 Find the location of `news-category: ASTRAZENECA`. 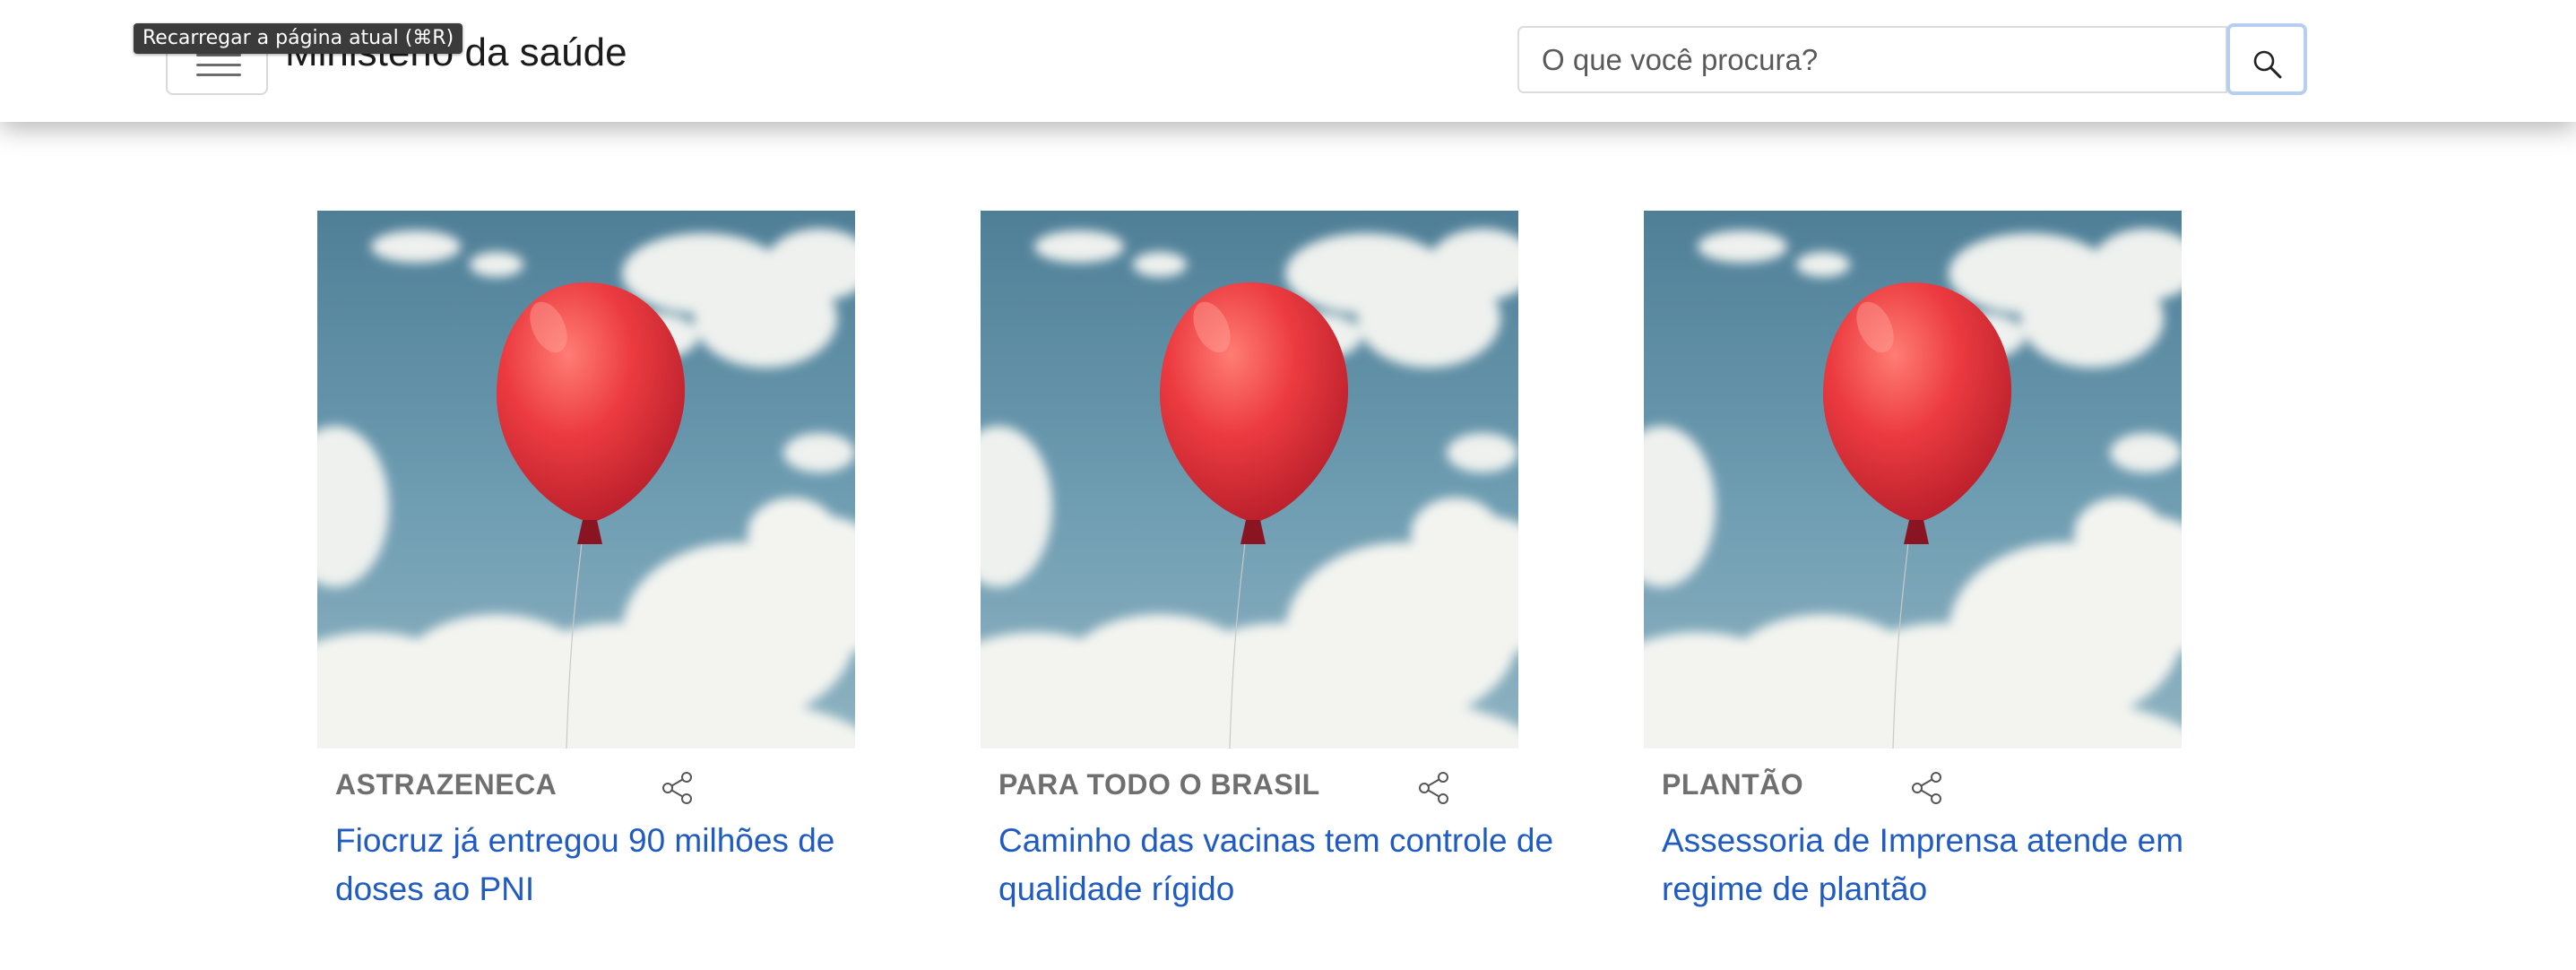

news-category: ASTRAZENECA is located at coordinates (446, 785).